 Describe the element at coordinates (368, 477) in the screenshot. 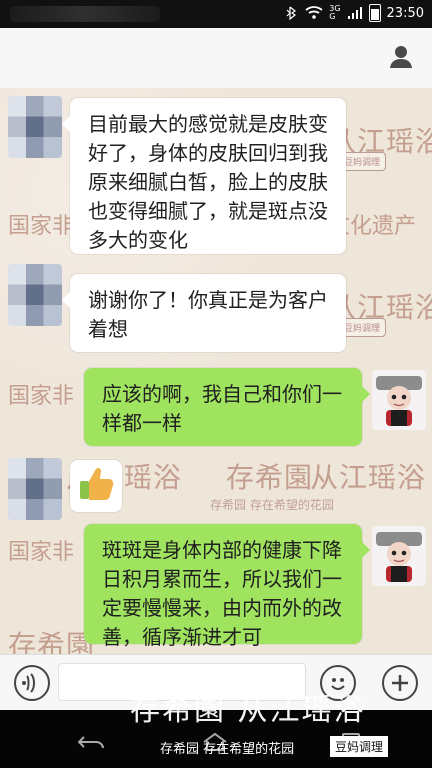

I see `watermark-brand-mid-right: 从江瑶浴` at that location.